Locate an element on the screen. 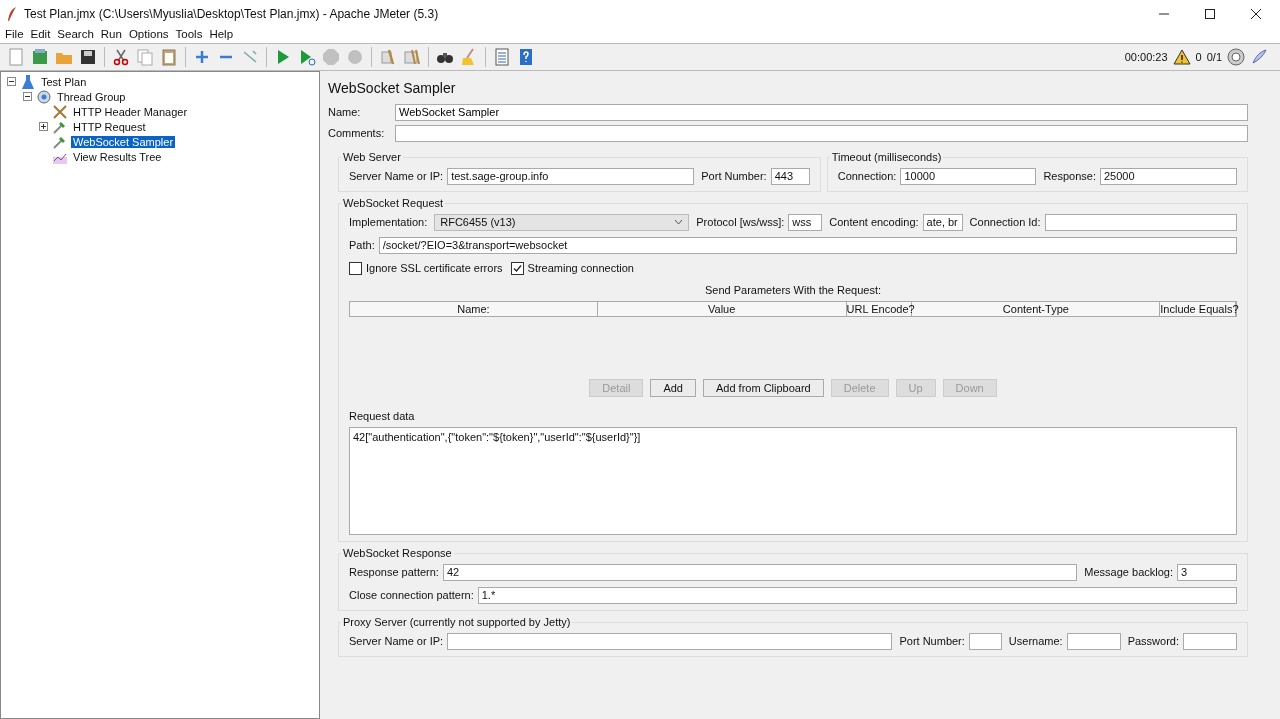  clear-all-icon is located at coordinates (412, 57).